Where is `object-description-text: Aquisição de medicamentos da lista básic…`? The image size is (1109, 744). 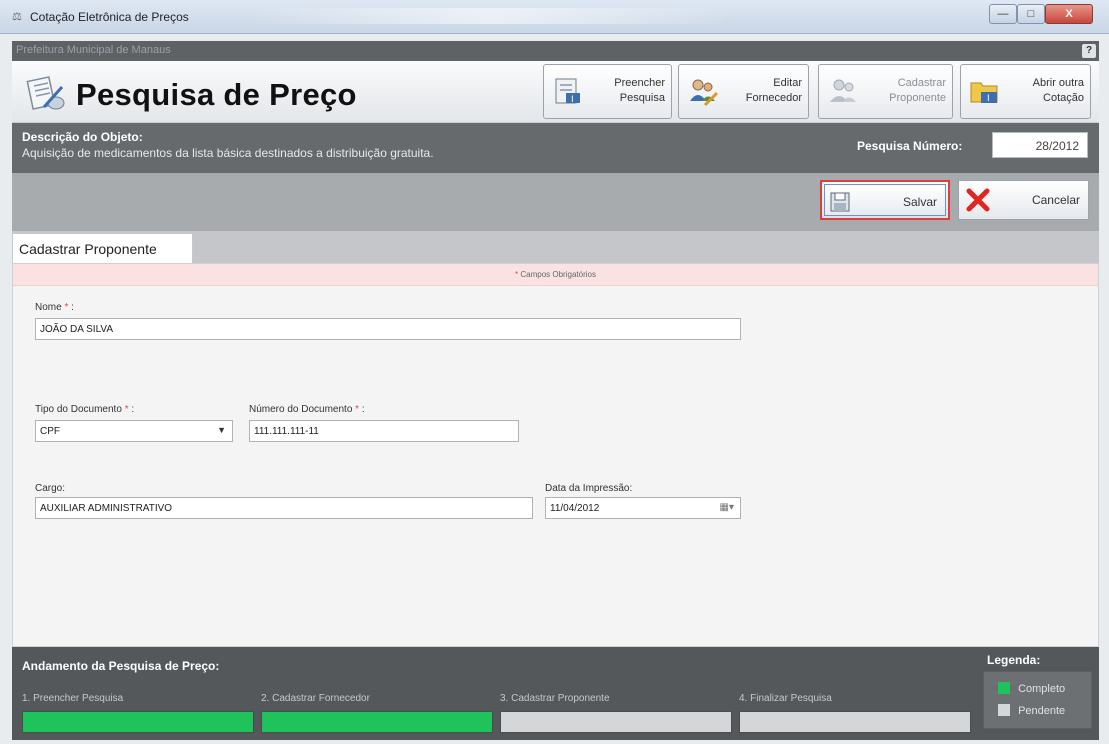
object-description-text: Aquisição de medicamentos da lista básic… is located at coordinates (228, 153).